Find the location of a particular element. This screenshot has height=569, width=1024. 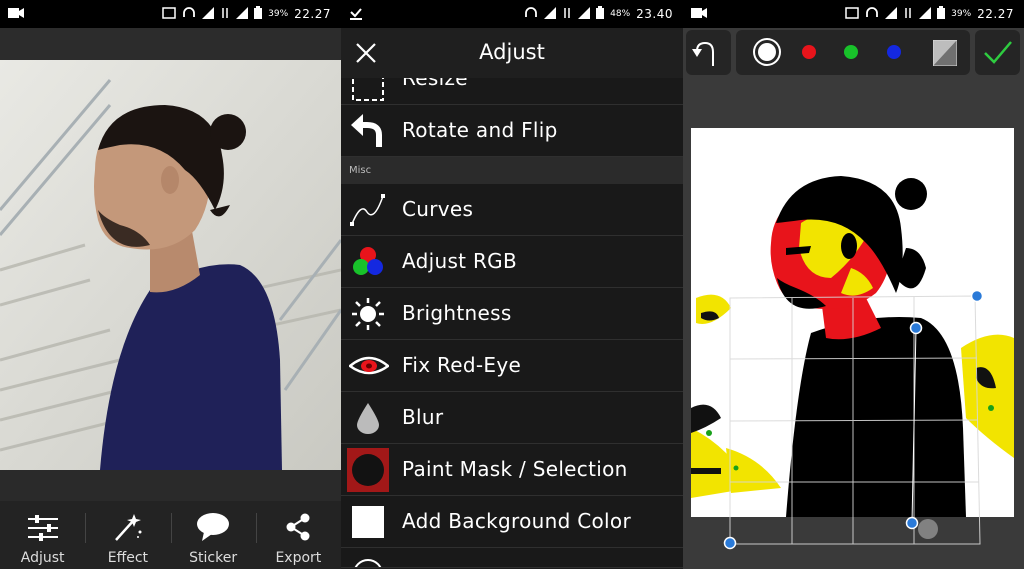

sliders-icon is located at coordinates (42, 528).